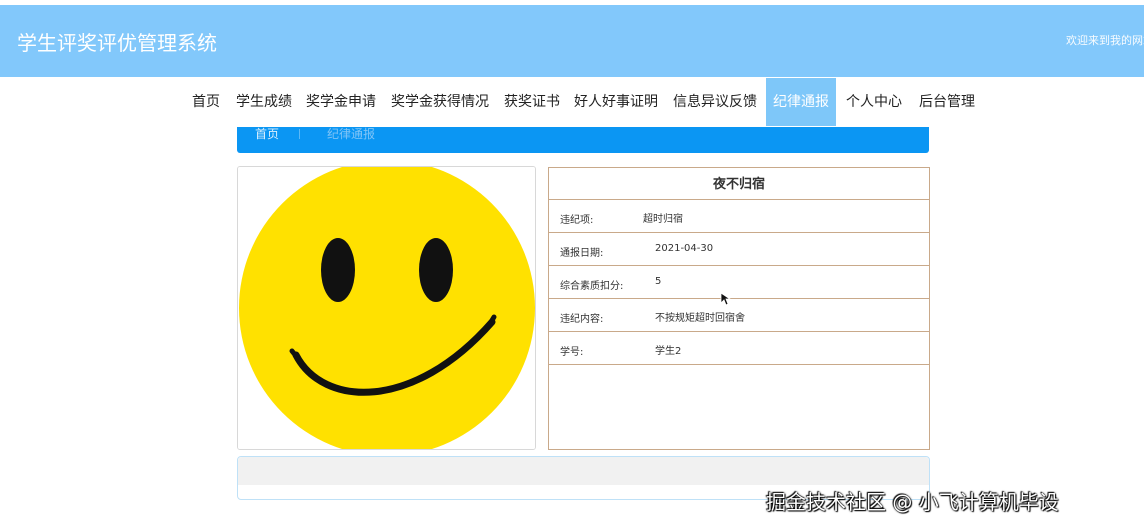 This screenshot has height=531, width=1144. What do you see at coordinates (117, 43) in the screenshot?
I see `app-title: 学生评奖评优管理系统` at bounding box center [117, 43].